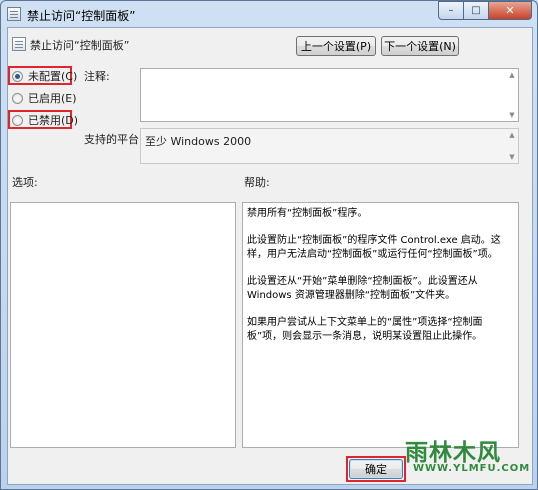 The width and height of the screenshot is (538, 490). I want to click on radio-not-configured: 未配置(C), so click(44, 76).